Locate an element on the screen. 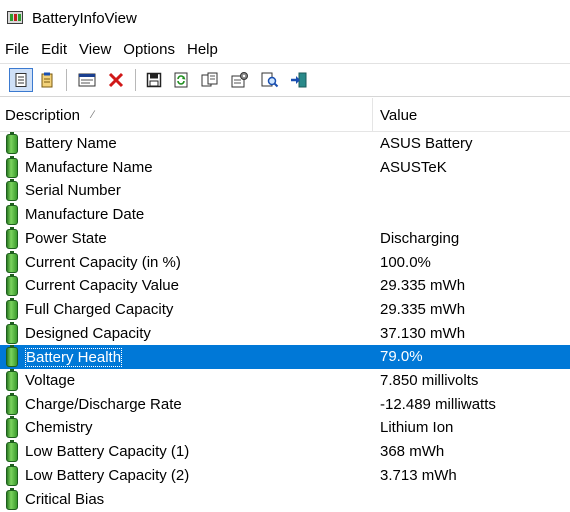 This screenshot has height=512, width=570. app-icon is located at coordinates (15, 17).